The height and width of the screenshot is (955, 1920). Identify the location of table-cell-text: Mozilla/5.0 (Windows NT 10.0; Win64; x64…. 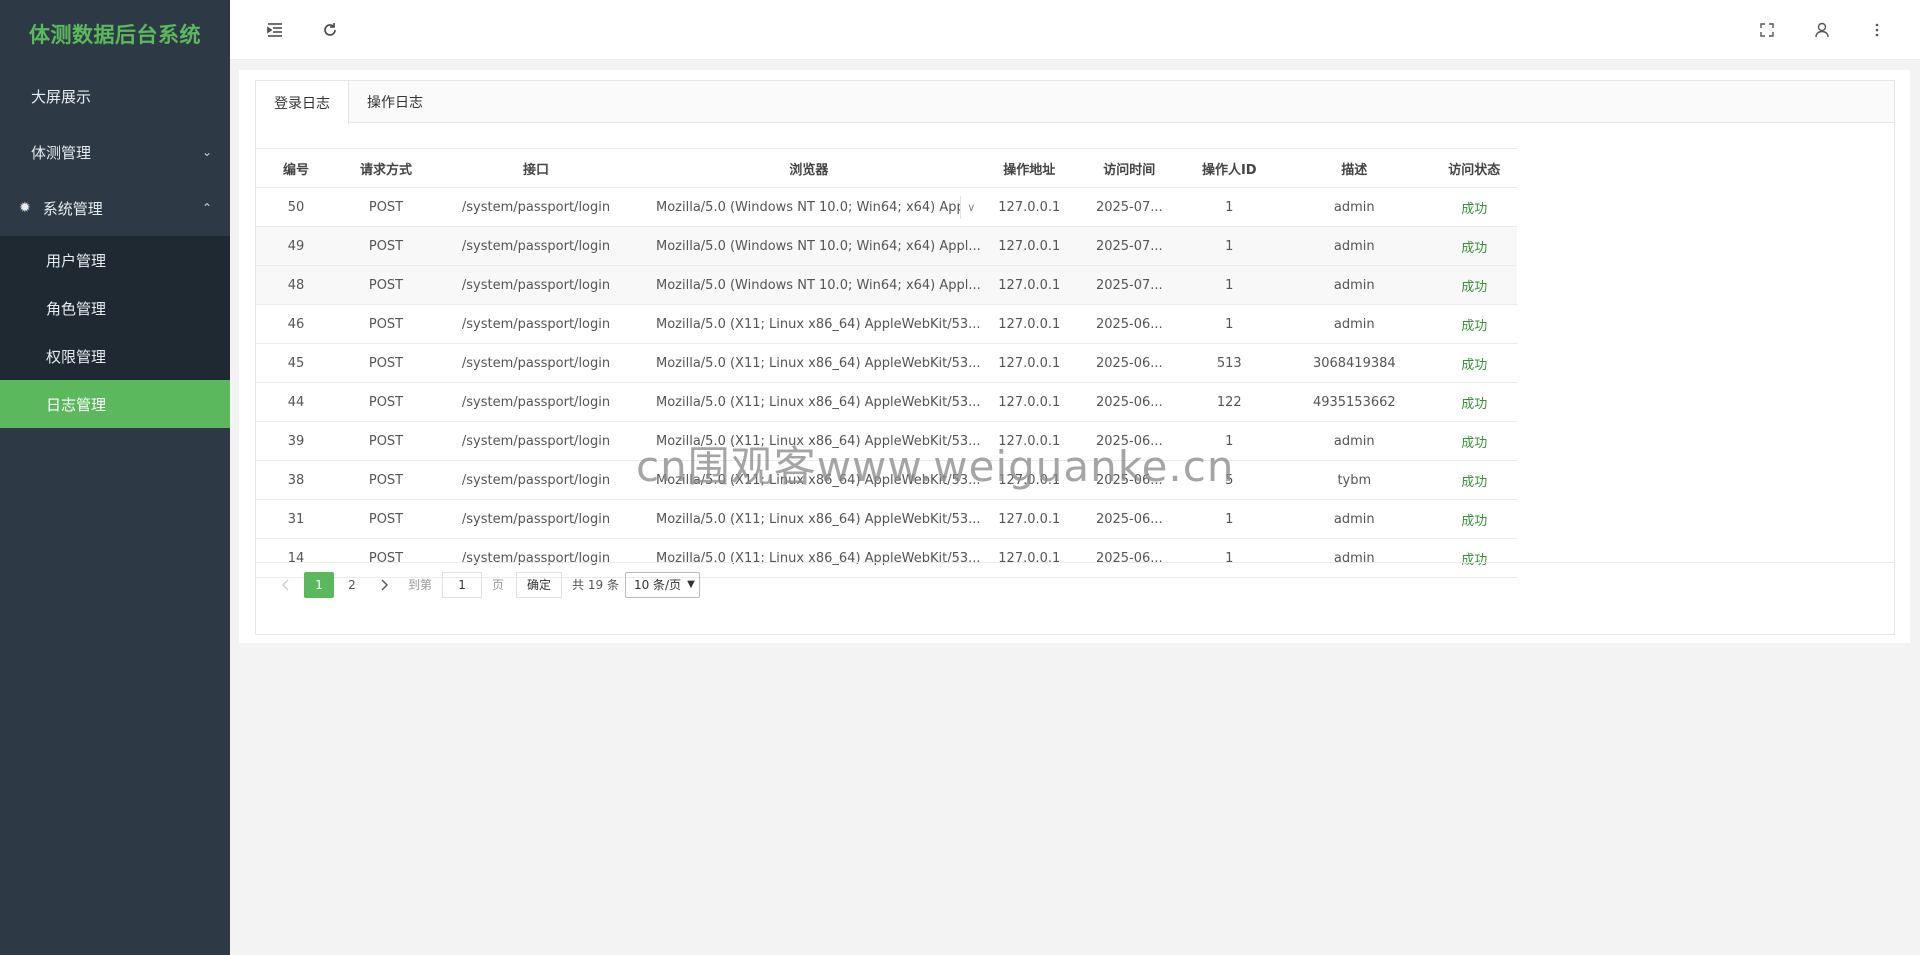
(818, 207).